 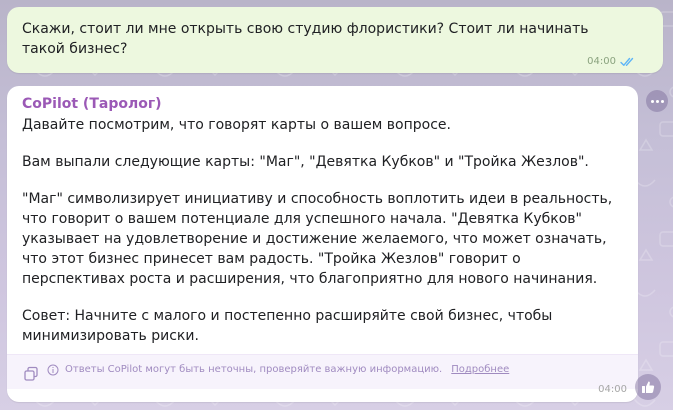 I want to click on outgoing-message-time: 04:00, so click(x=601, y=61).